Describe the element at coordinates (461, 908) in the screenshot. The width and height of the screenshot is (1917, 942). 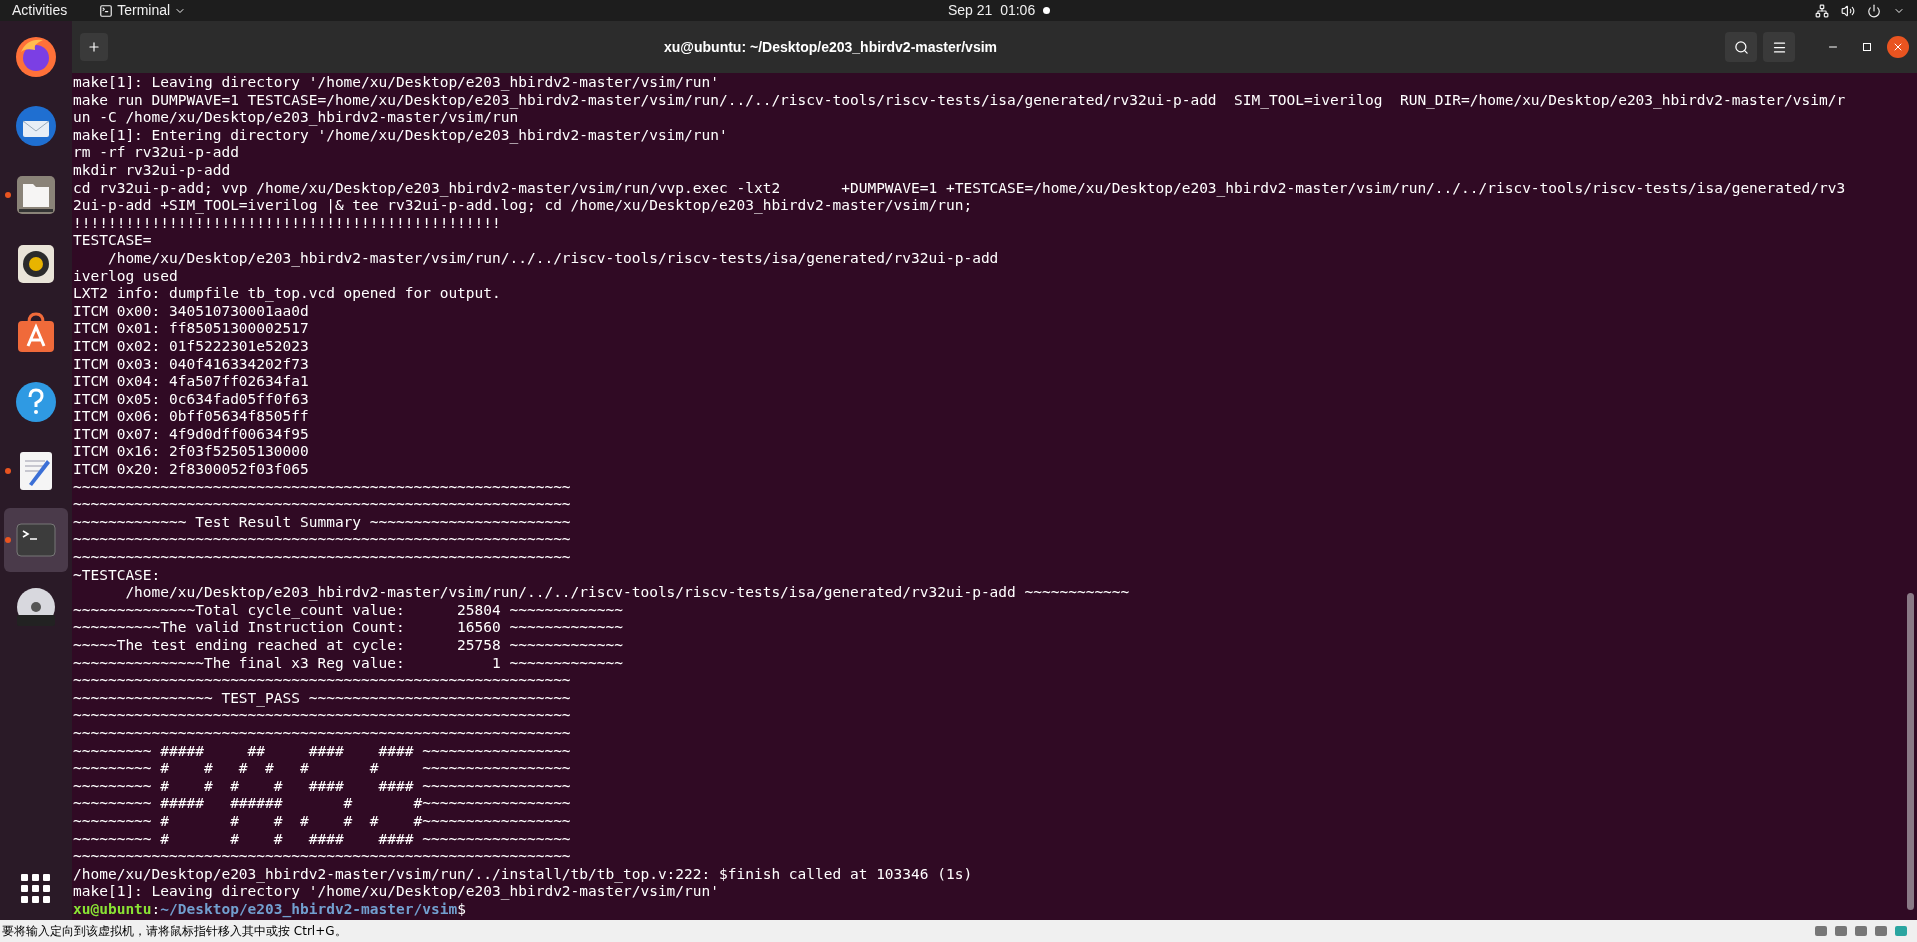
I see `prompt-symbol: $` at that location.